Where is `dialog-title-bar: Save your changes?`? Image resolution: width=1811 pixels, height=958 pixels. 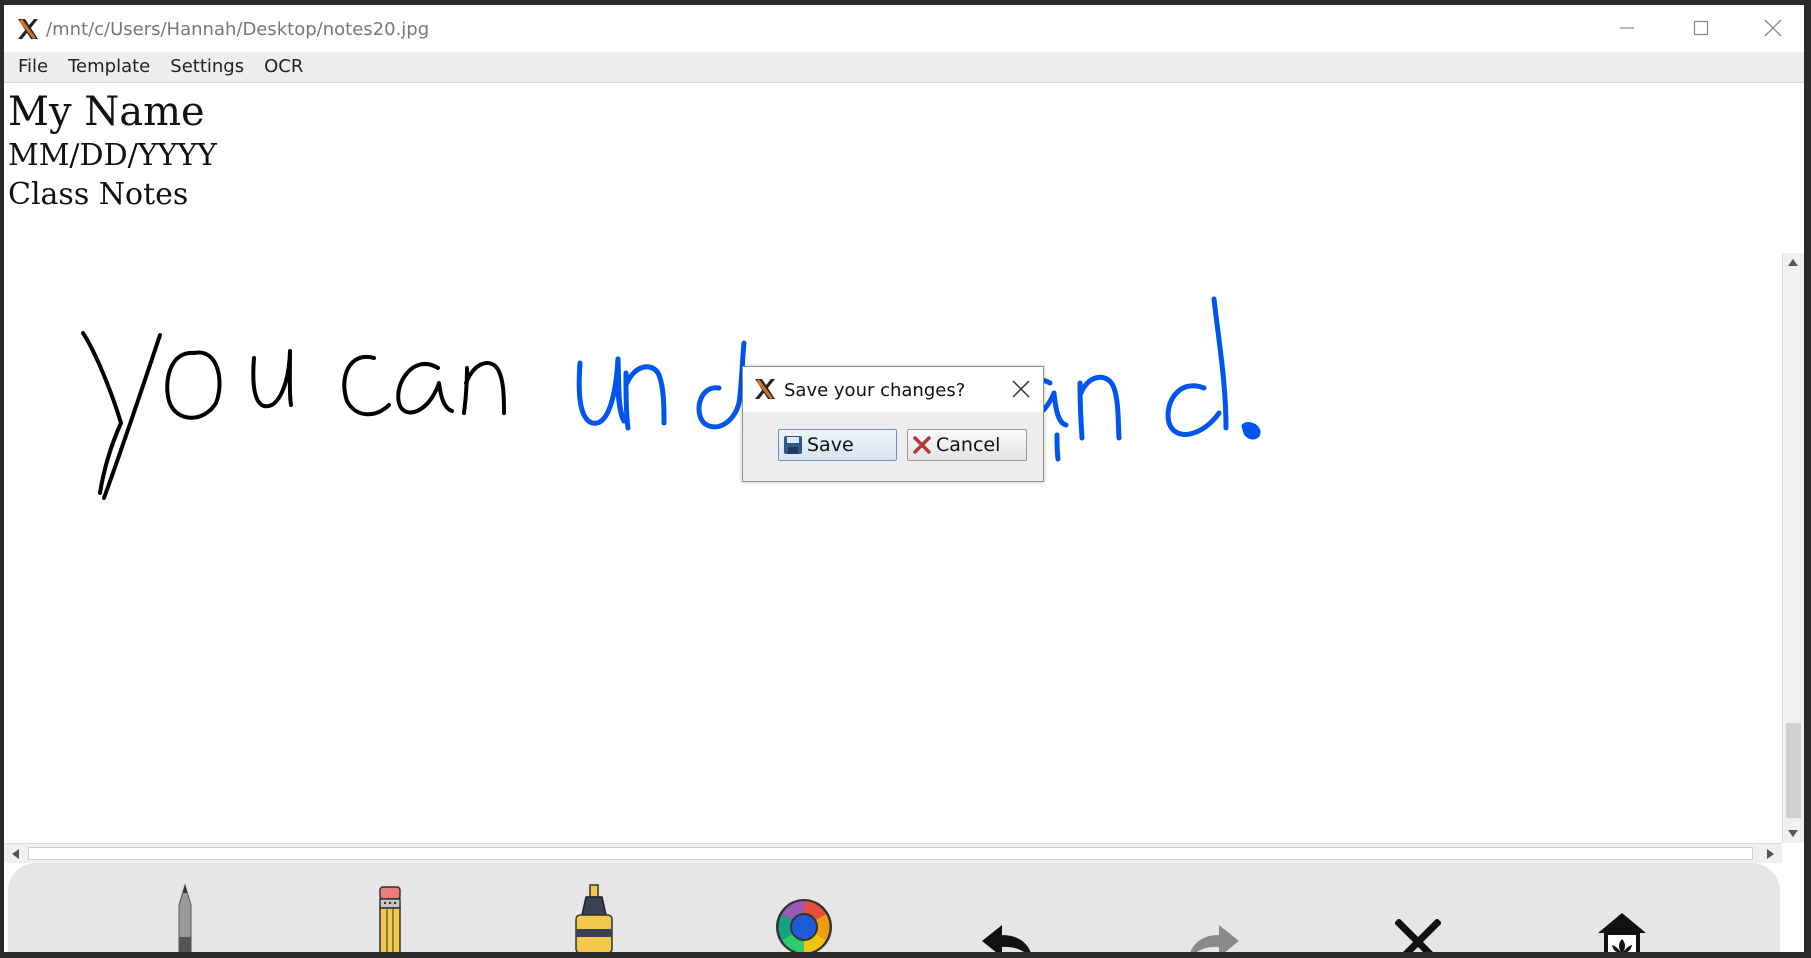 dialog-title-bar: Save your changes? is located at coordinates (893, 389).